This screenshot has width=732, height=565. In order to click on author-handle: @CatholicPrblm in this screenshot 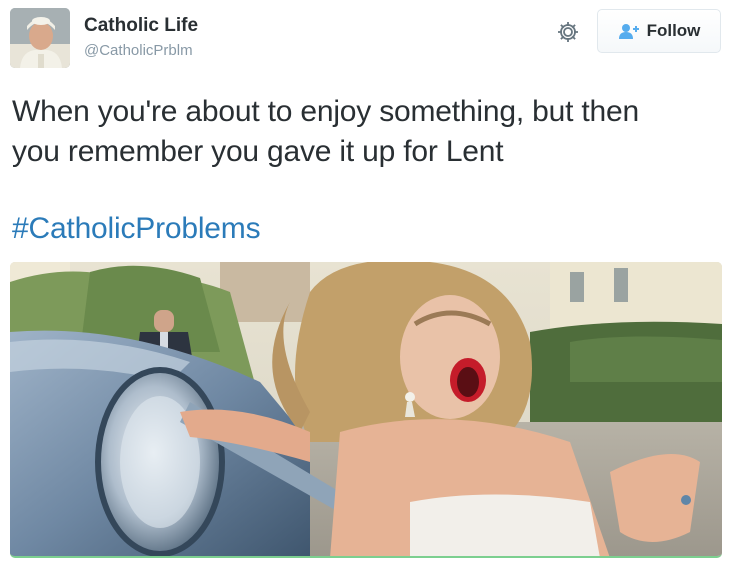, I will do `click(138, 51)`.